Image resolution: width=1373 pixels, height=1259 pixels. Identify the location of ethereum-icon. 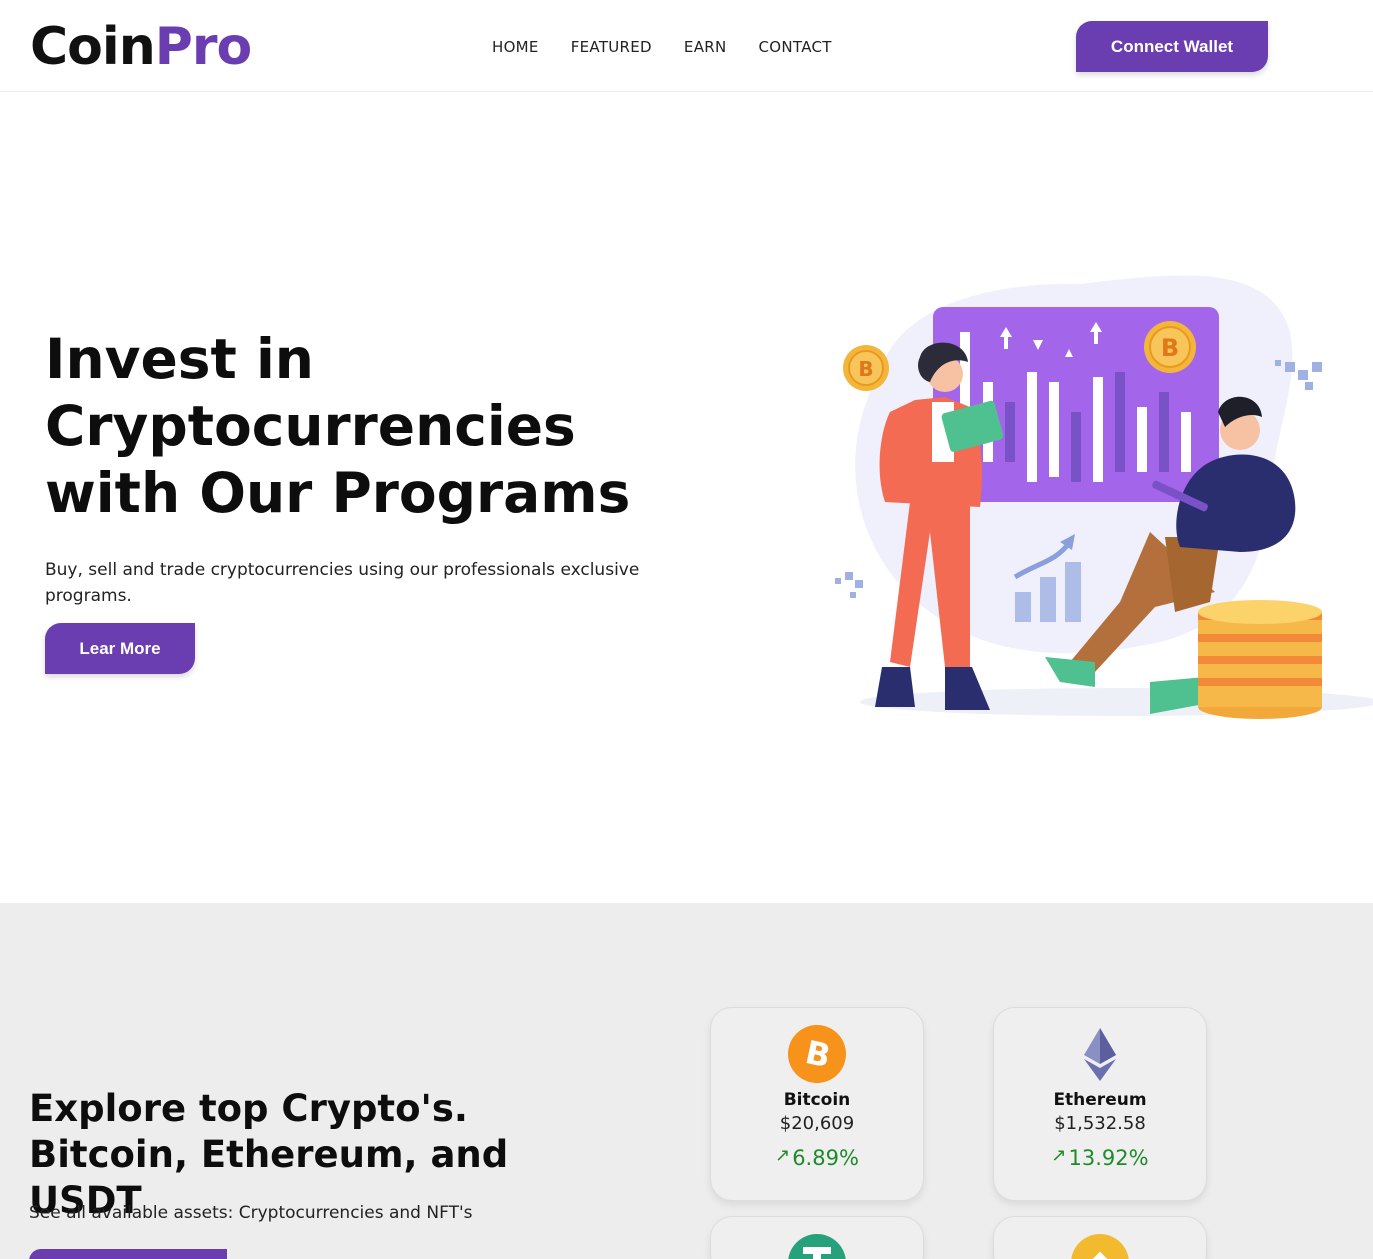
(1100, 1054).